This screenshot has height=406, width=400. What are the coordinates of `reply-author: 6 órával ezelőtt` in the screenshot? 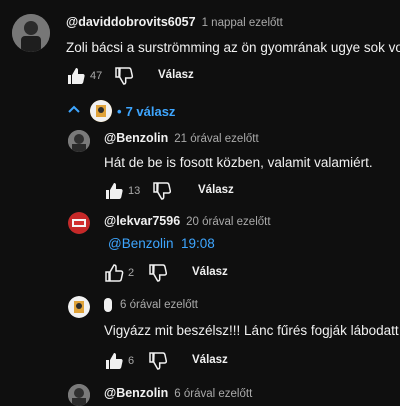 It's located at (151, 305).